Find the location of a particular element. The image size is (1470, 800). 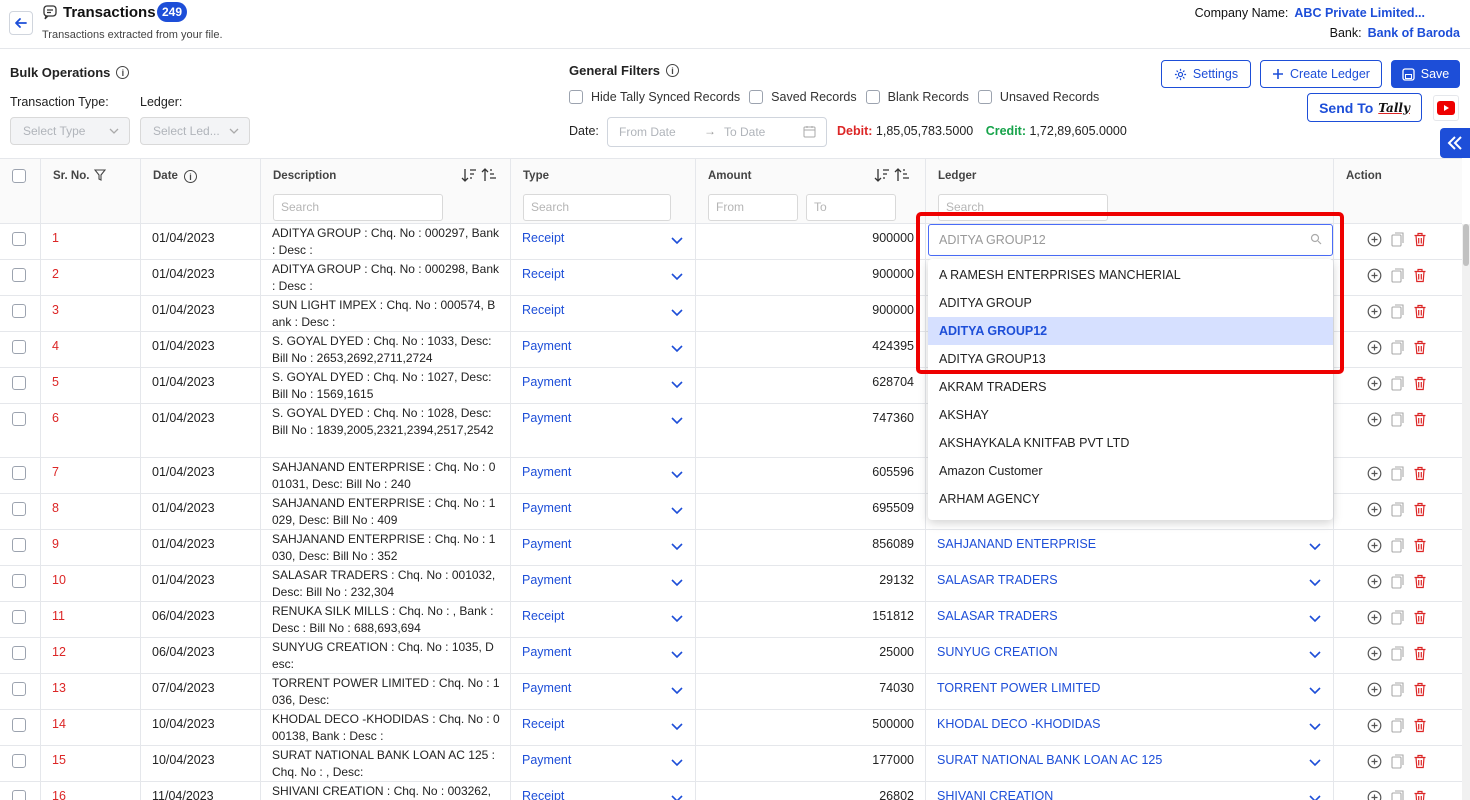

ledger-value: KHODAL DECO -KHODIDAS is located at coordinates (1018, 724).